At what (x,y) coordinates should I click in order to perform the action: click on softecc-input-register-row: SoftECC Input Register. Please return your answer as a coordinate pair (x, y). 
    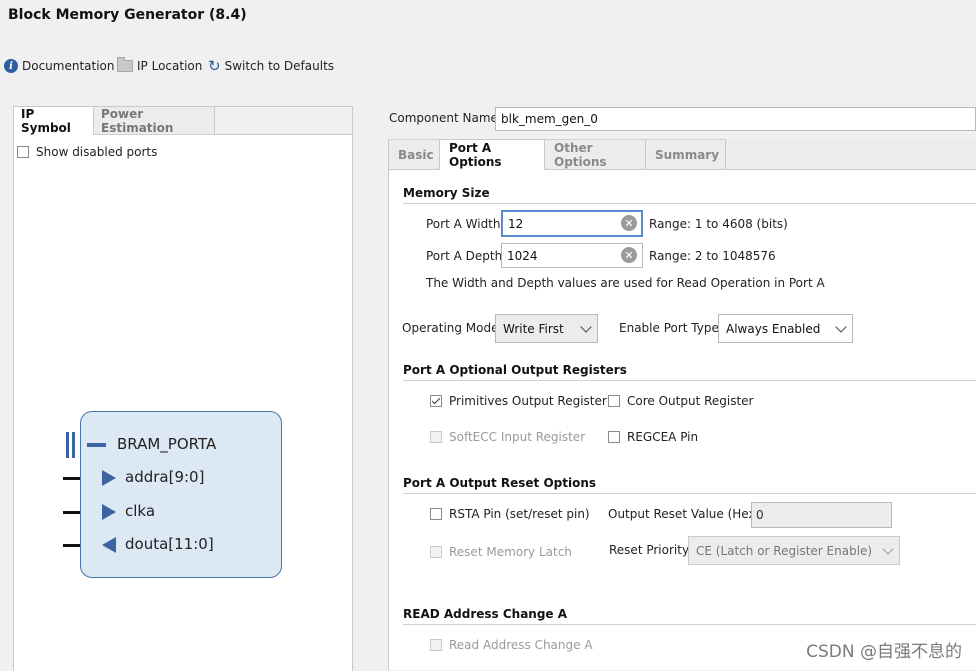
    Looking at the image, I should click on (507, 437).